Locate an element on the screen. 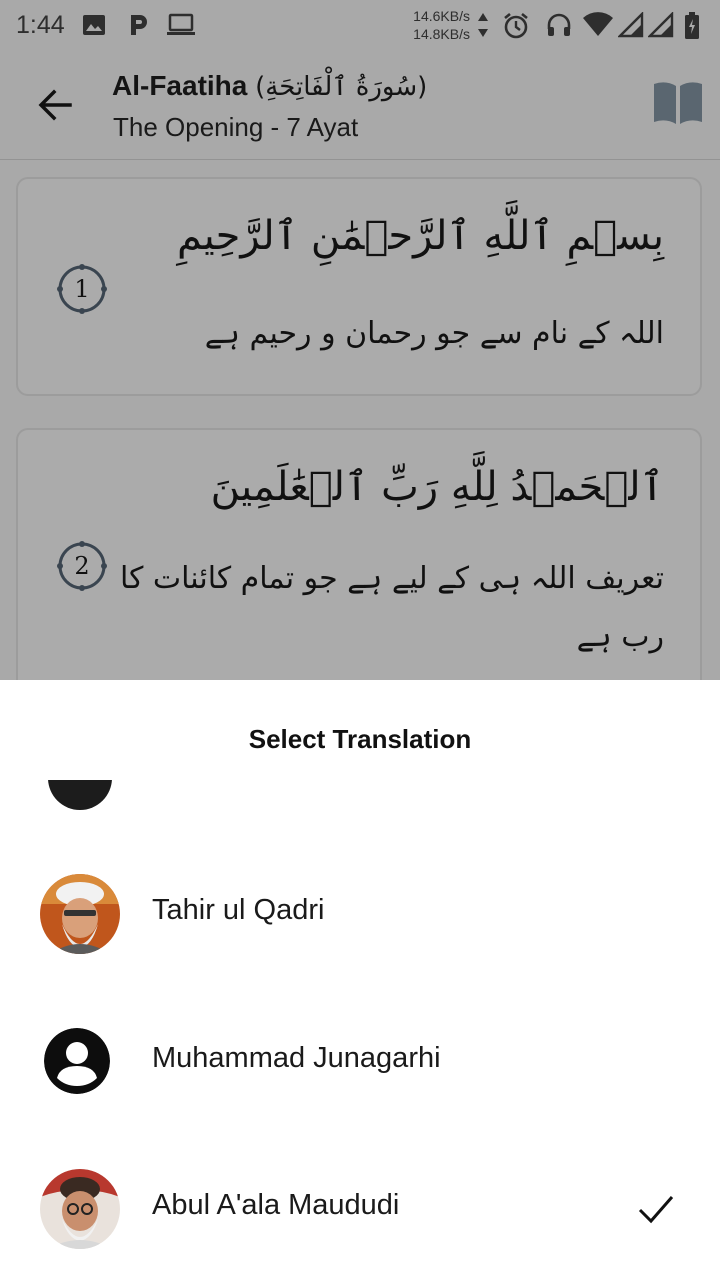 The height and width of the screenshot is (1280, 720). surah-title: Al-Faatiha (سُورَةُ ٱلْفَاتِحَةِ) is located at coordinates (269, 86).